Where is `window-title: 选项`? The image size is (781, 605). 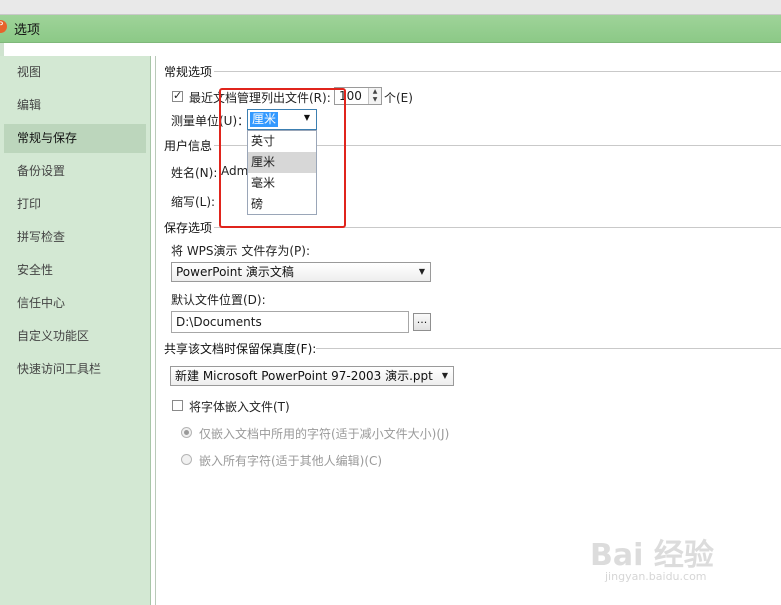 window-title: 选项 is located at coordinates (27, 30).